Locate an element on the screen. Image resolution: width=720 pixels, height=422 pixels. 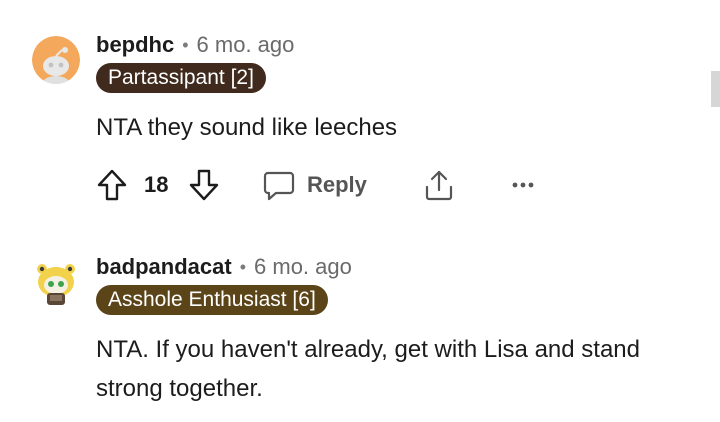
snoo-avatar-icon is located at coordinates (56, 60).